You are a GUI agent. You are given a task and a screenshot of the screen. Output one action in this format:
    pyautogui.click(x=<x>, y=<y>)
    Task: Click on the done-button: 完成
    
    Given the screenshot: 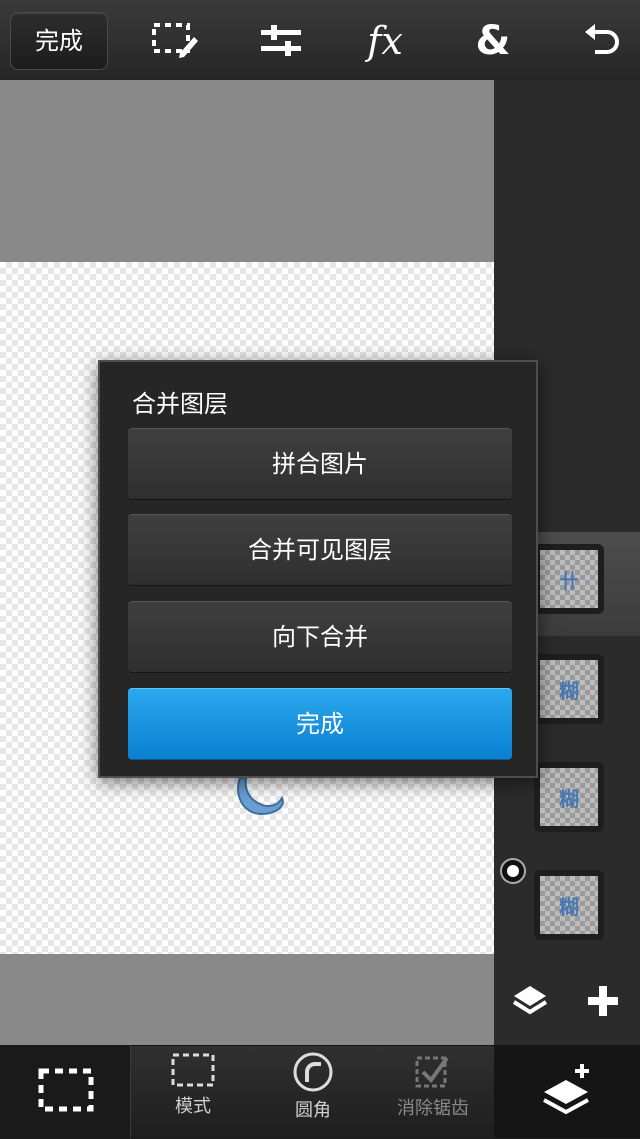 What is the action you would take?
    pyautogui.click(x=59, y=41)
    